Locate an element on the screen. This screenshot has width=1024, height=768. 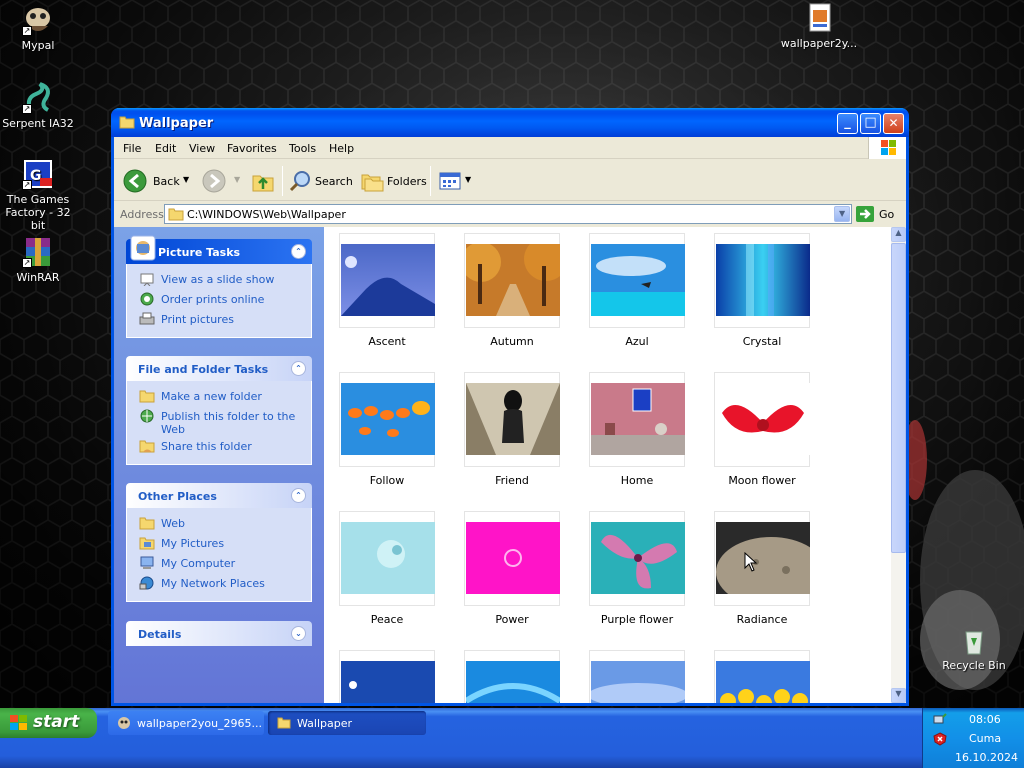
security-alert-icon is located at coordinates (940, 739).